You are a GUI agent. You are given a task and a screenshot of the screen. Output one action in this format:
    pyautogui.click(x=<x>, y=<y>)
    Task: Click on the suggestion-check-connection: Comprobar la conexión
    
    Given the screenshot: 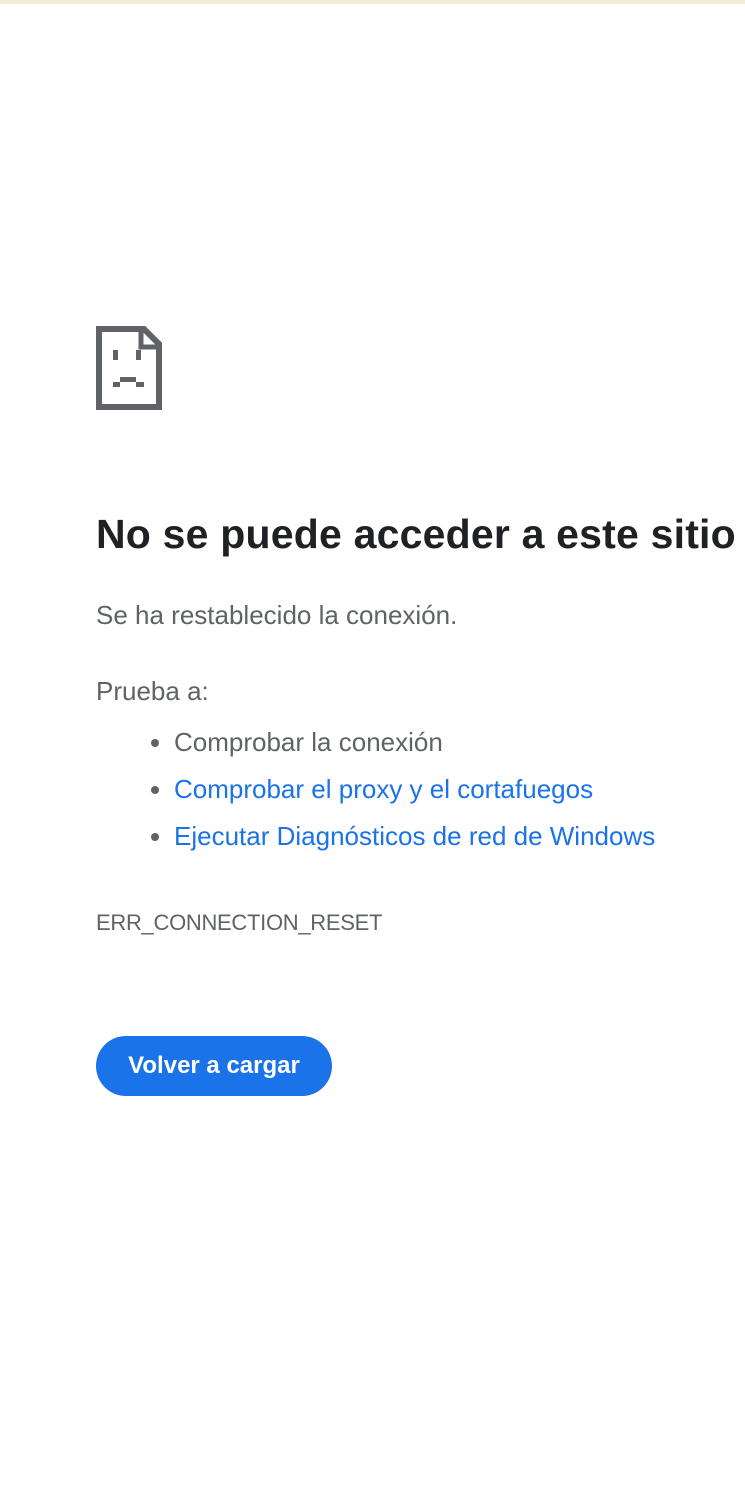 What is the action you would take?
    pyautogui.click(x=459, y=742)
    